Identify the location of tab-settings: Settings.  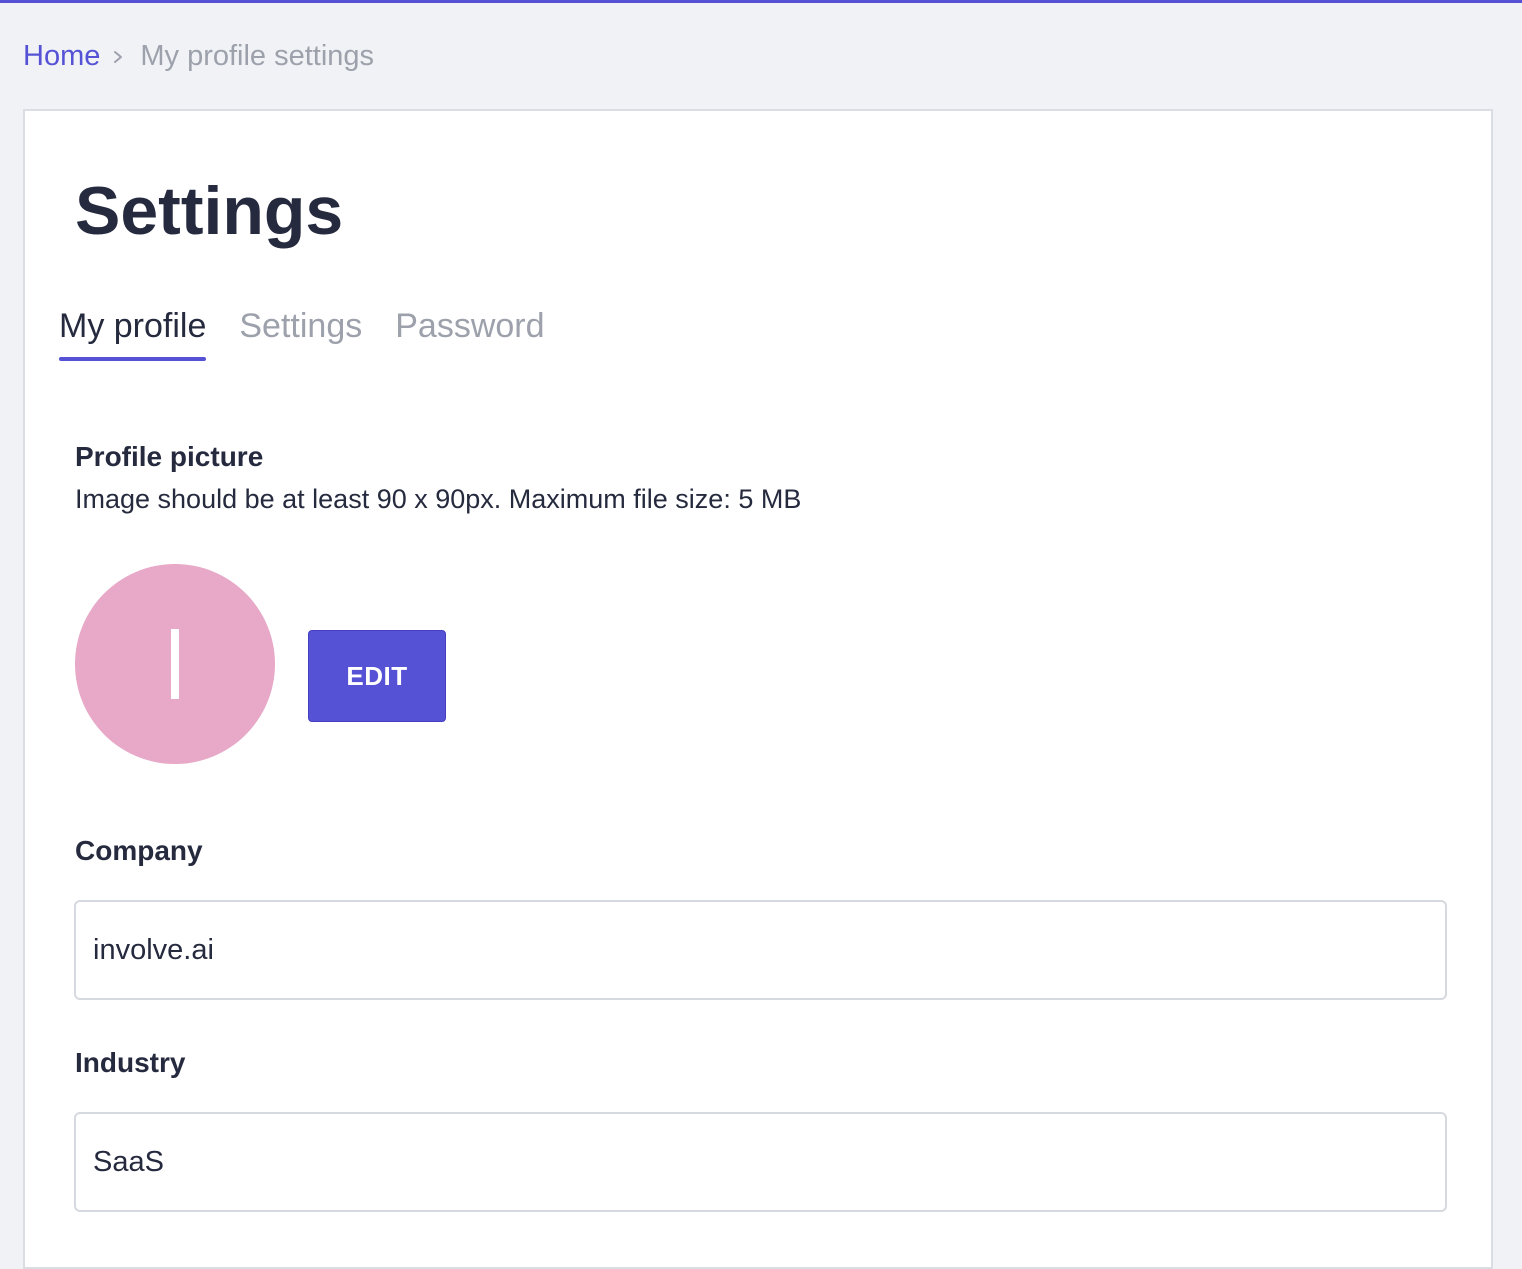
(300, 331).